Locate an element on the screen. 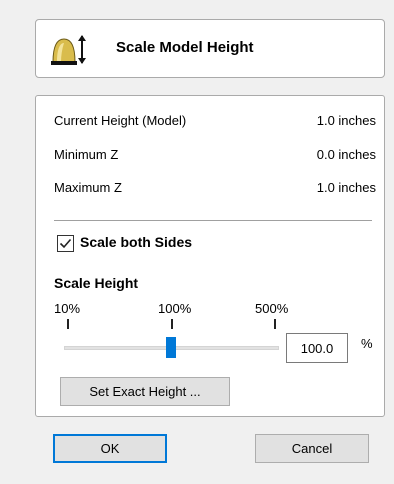 The image size is (394, 484). current-height-label: Current Height (Model) is located at coordinates (120, 120).